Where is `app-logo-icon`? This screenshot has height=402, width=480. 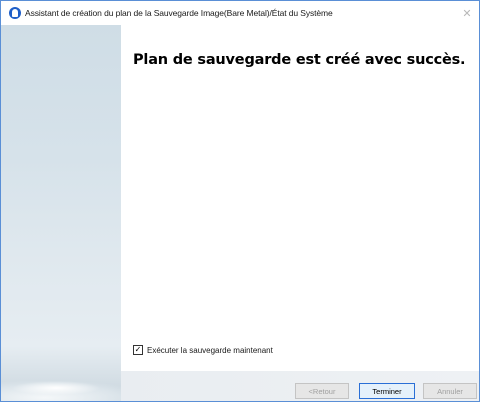 app-logo-icon is located at coordinates (15, 13).